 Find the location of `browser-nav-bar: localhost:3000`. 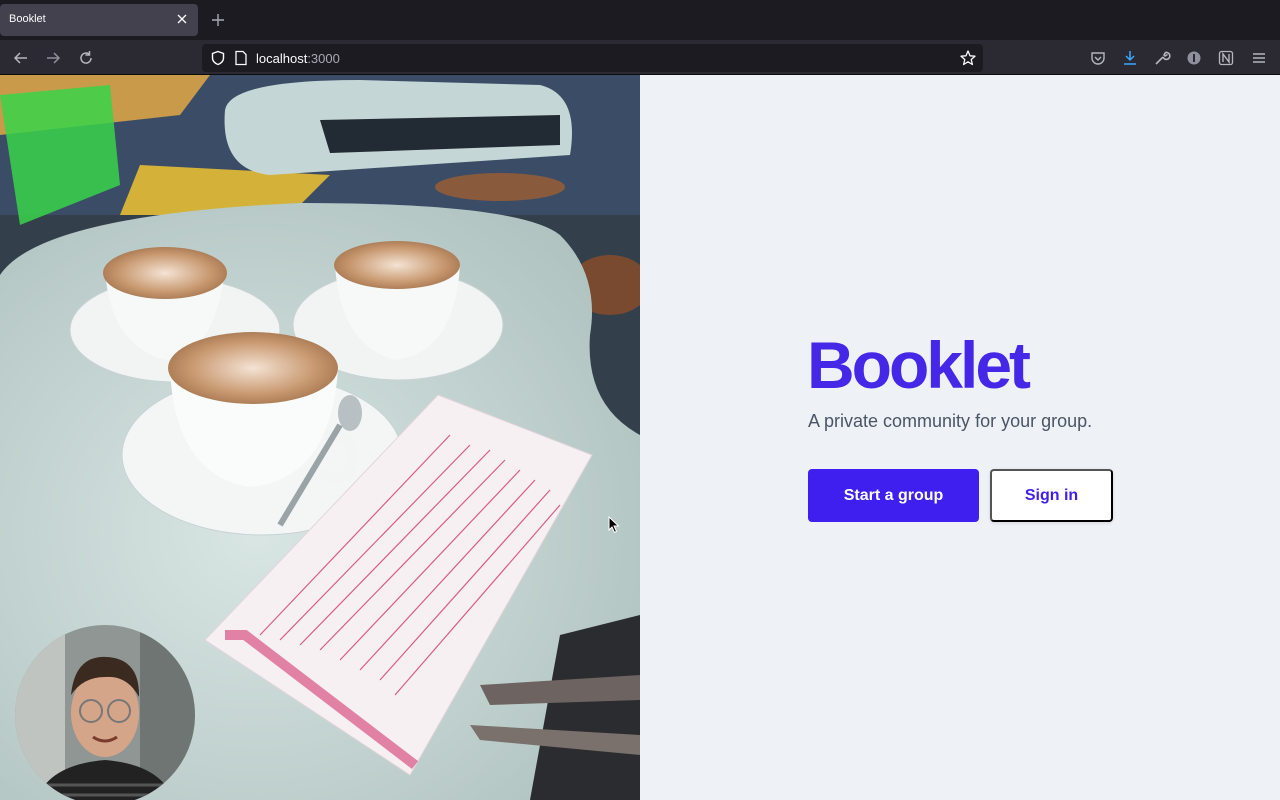

browser-nav-bar: localhost:3000 is located at coordinates (640, 57).